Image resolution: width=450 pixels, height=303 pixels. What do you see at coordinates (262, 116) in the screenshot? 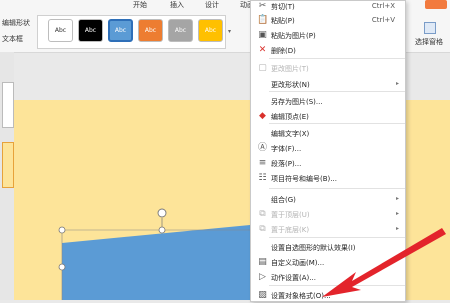
I see `edit-points-icon: ◆` at bounding box center [262, 116].